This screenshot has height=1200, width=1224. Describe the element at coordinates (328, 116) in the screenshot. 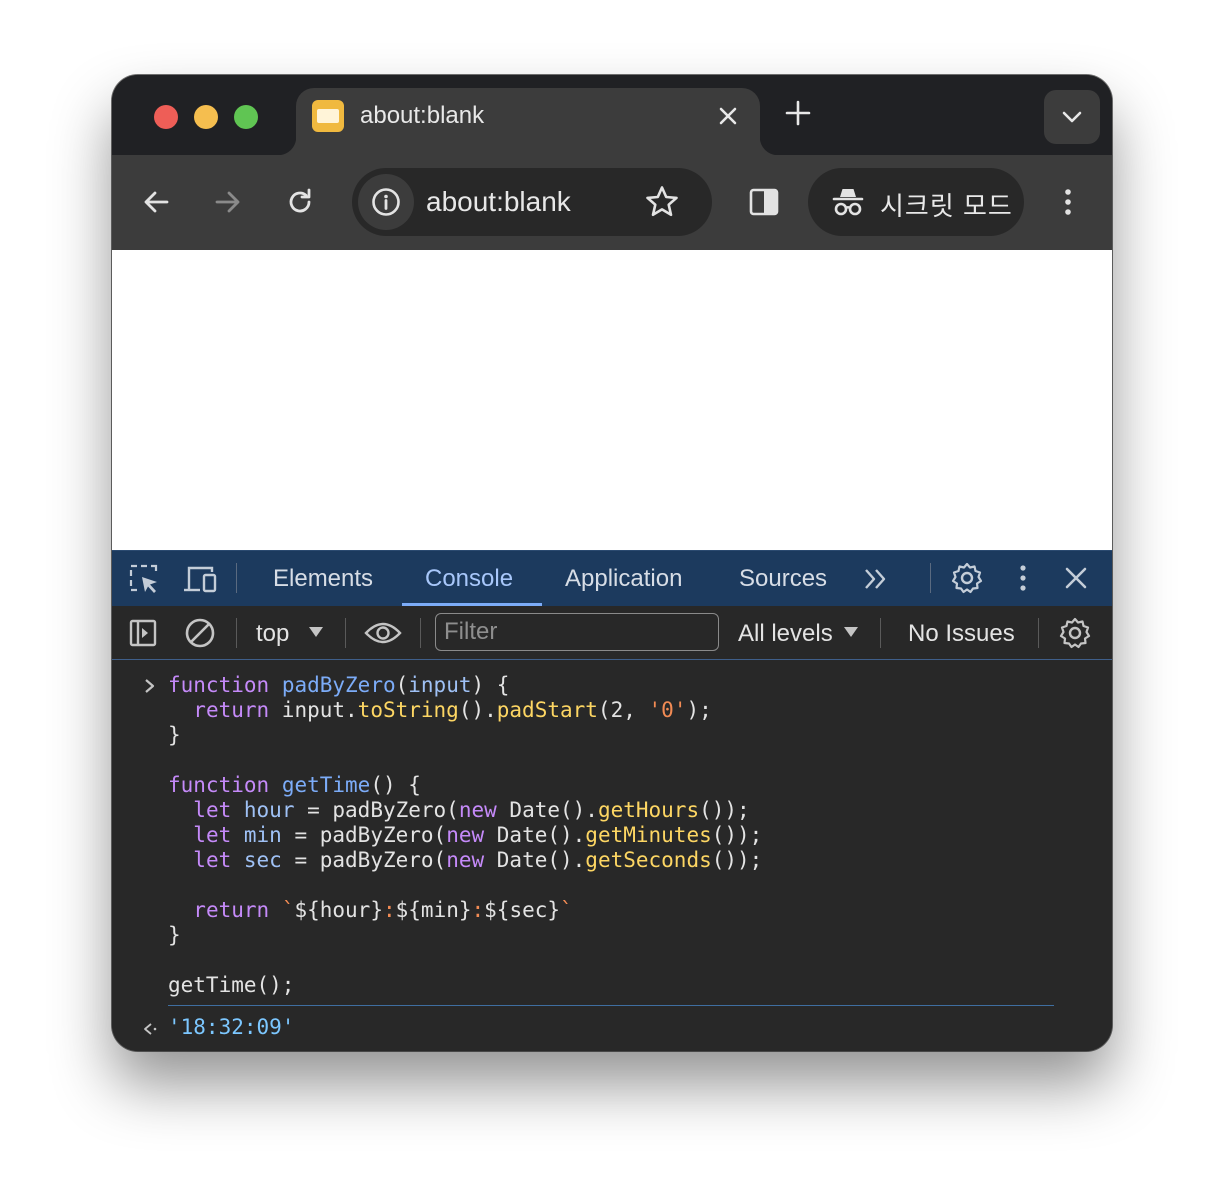

I see `page-favicon-icon` at that location.